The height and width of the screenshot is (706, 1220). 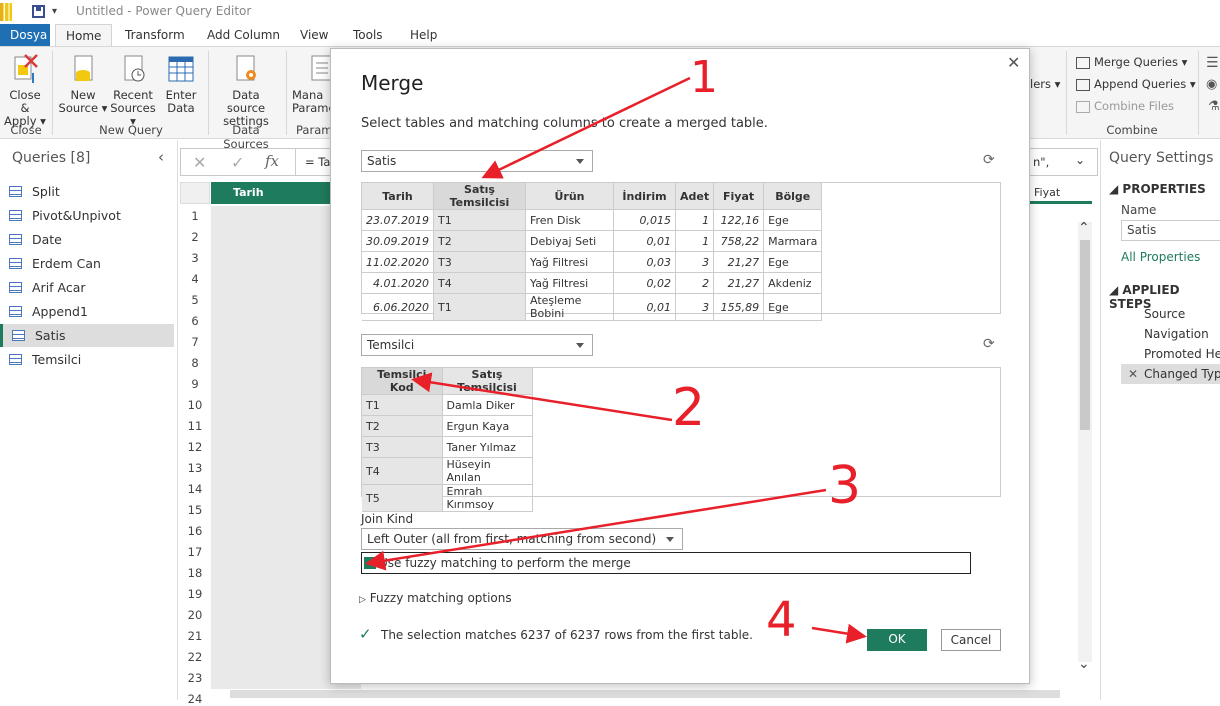 What do you see at coordinates (781, 620) in the screenshot?
I see `annotation-4: 4` at bounding box center [781, 620].